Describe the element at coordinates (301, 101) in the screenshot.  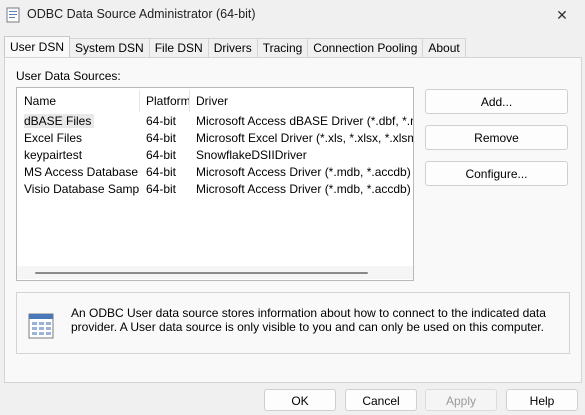
I see `column-header-driver: Driver` at that location.